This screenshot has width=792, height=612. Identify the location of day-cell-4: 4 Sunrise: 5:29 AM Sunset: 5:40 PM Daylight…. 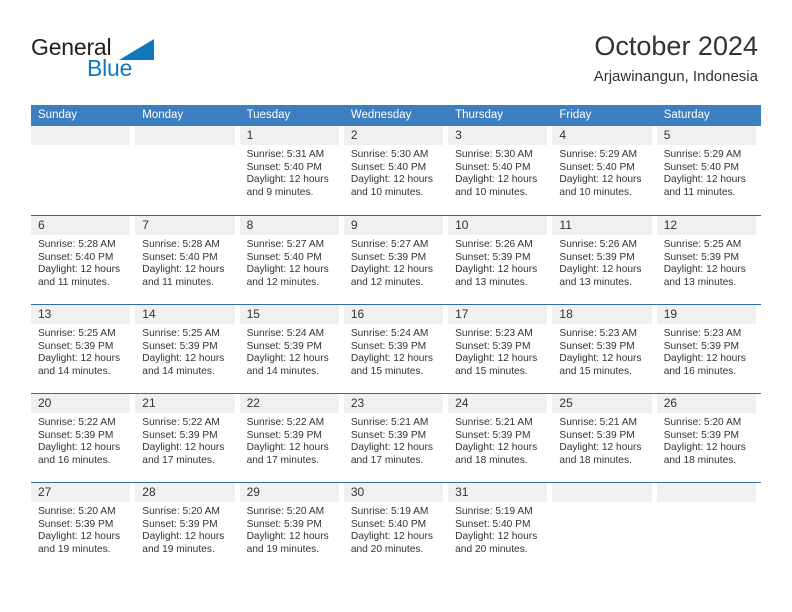
(604, 170).